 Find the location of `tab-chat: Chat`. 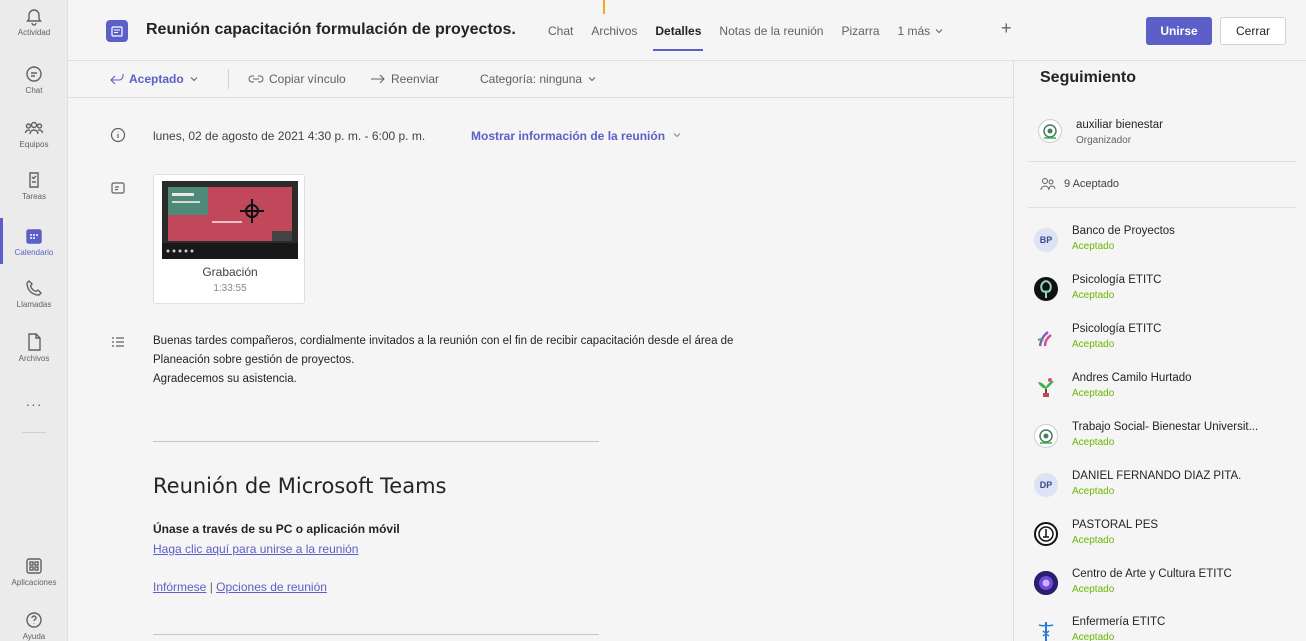

tab-chat: Chat is located at coordinates (560, 31).